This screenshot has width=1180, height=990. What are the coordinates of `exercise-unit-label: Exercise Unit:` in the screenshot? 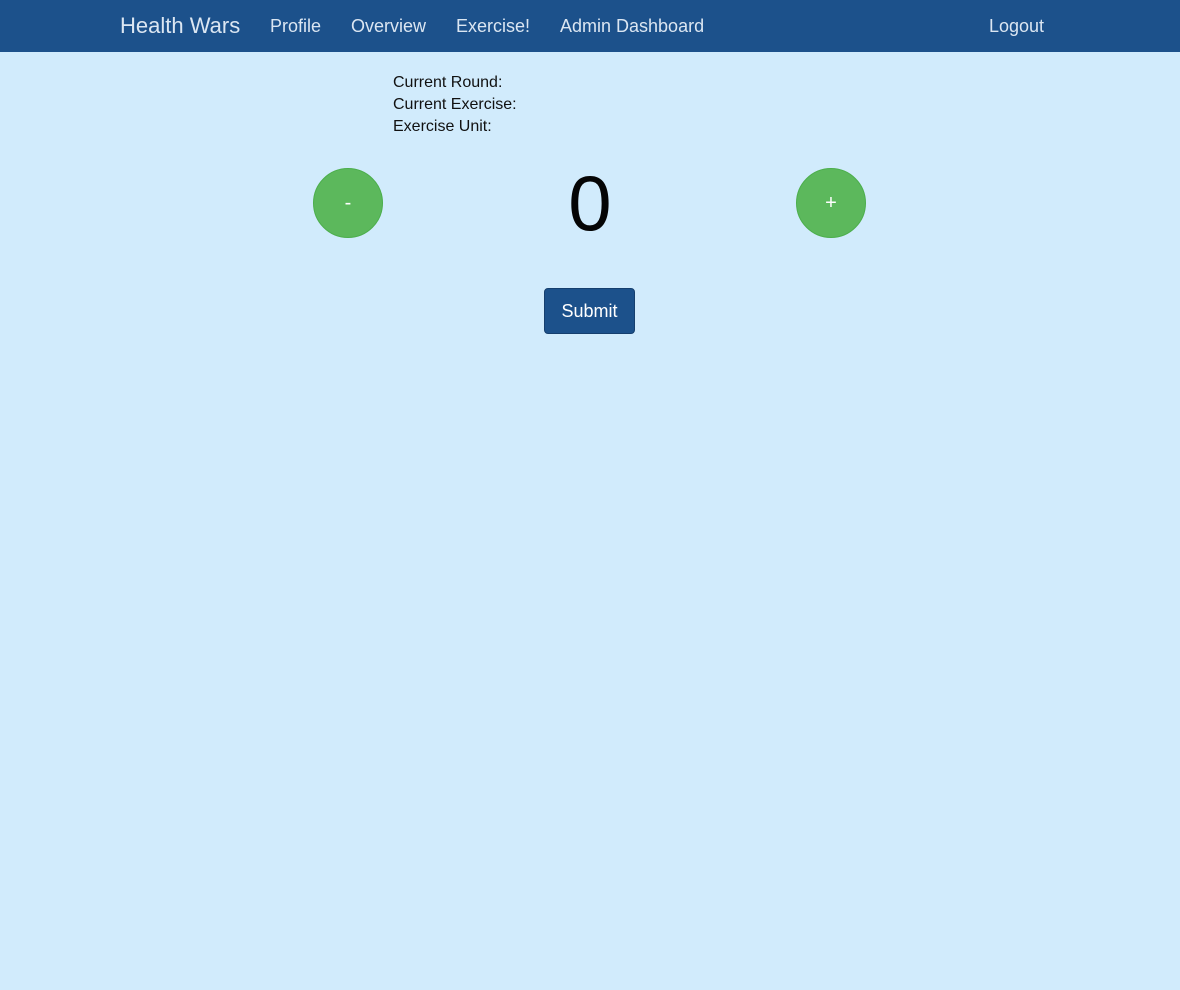 It's located at (442, 126).